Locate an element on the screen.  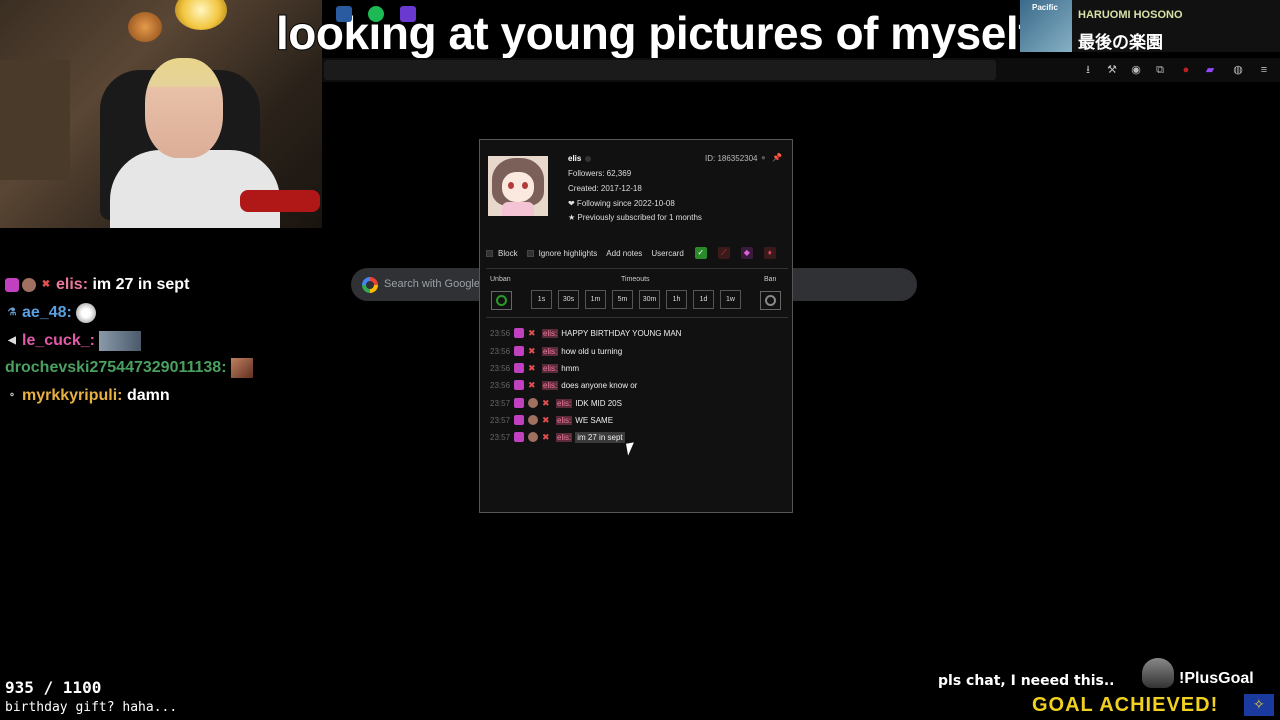
timeout-1m-button: 1m is located at coordinates (595, 299).